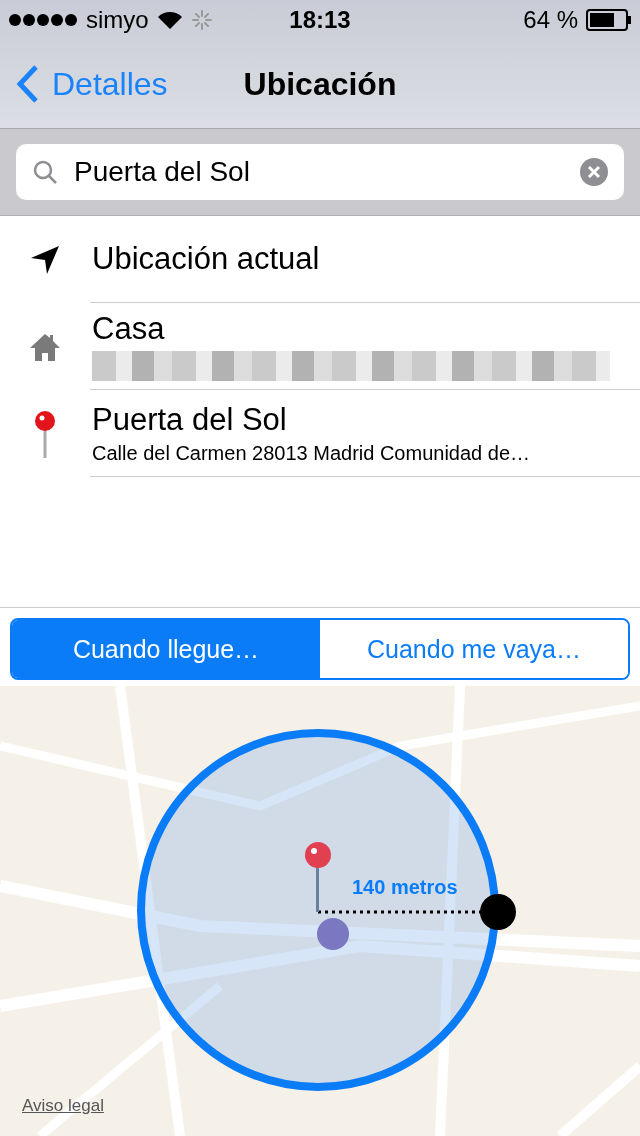 Image resolution: width=640 pixels, height=1136 pixels. What do you see at coordinates (28, 84) in the screenshot?
I see `chevron-left-icon` at bounding box center [28, 84].